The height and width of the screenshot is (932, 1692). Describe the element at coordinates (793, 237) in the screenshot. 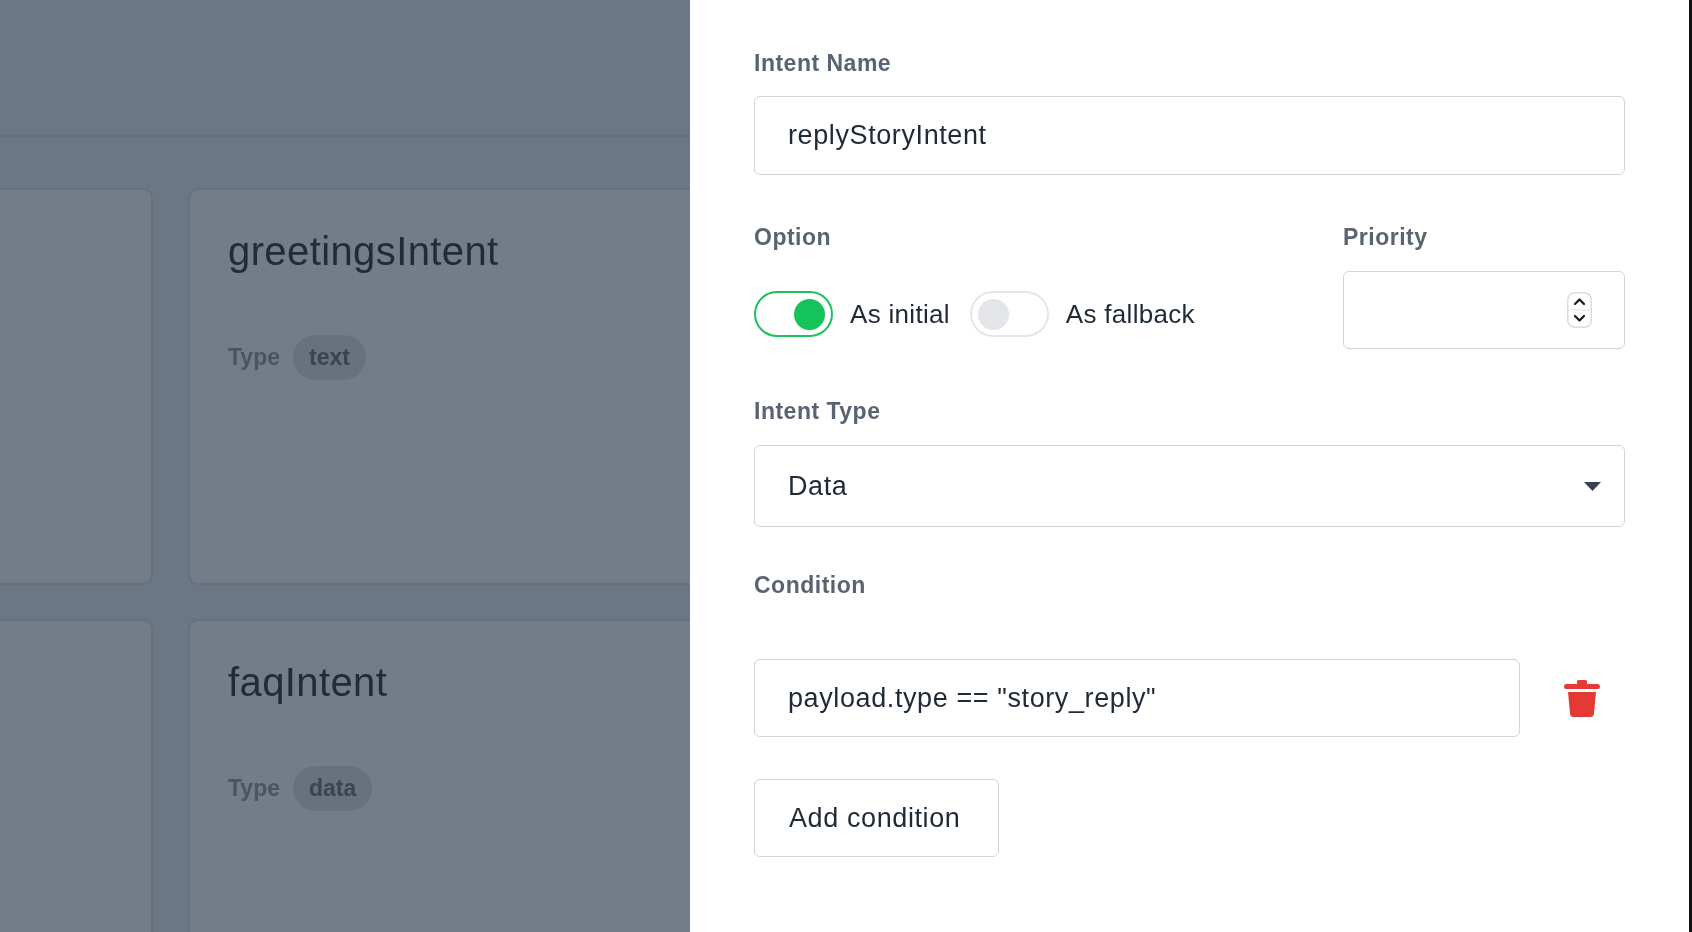

I see `field-label: Option` at that location.